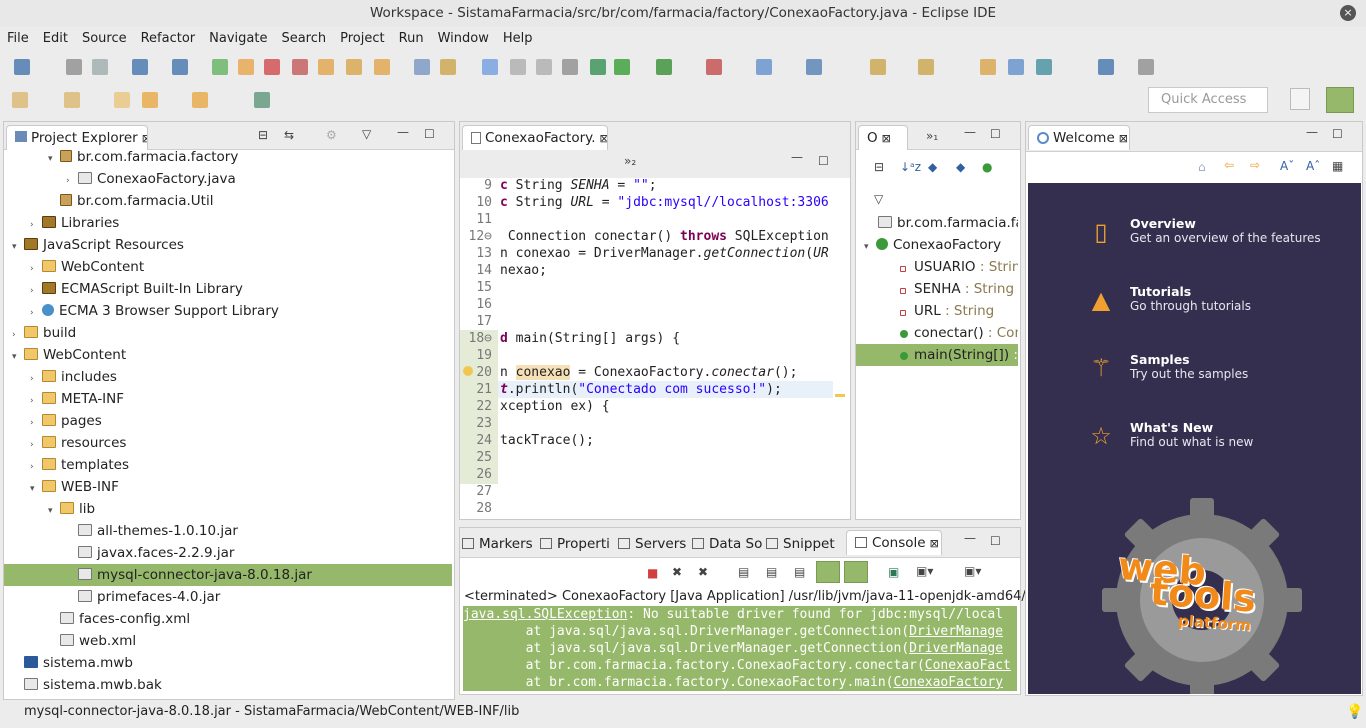 Image resolution: width=1366 pixels, height=728 pixels. Describe the element at coordinates (1189, 366) in the screenshot. I see `welcome-item-samples: Samples Try out the samples` at that location.